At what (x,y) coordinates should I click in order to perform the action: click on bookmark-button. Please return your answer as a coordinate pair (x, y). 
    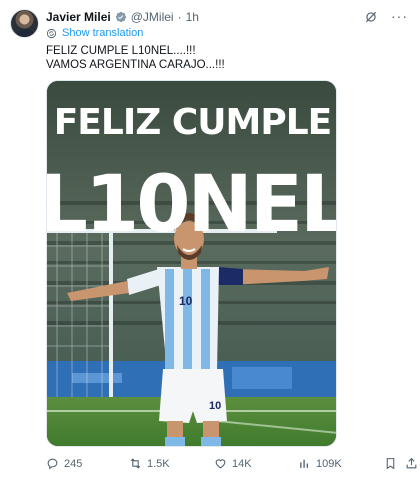
    Looking at the image, I should click on (390, 463).